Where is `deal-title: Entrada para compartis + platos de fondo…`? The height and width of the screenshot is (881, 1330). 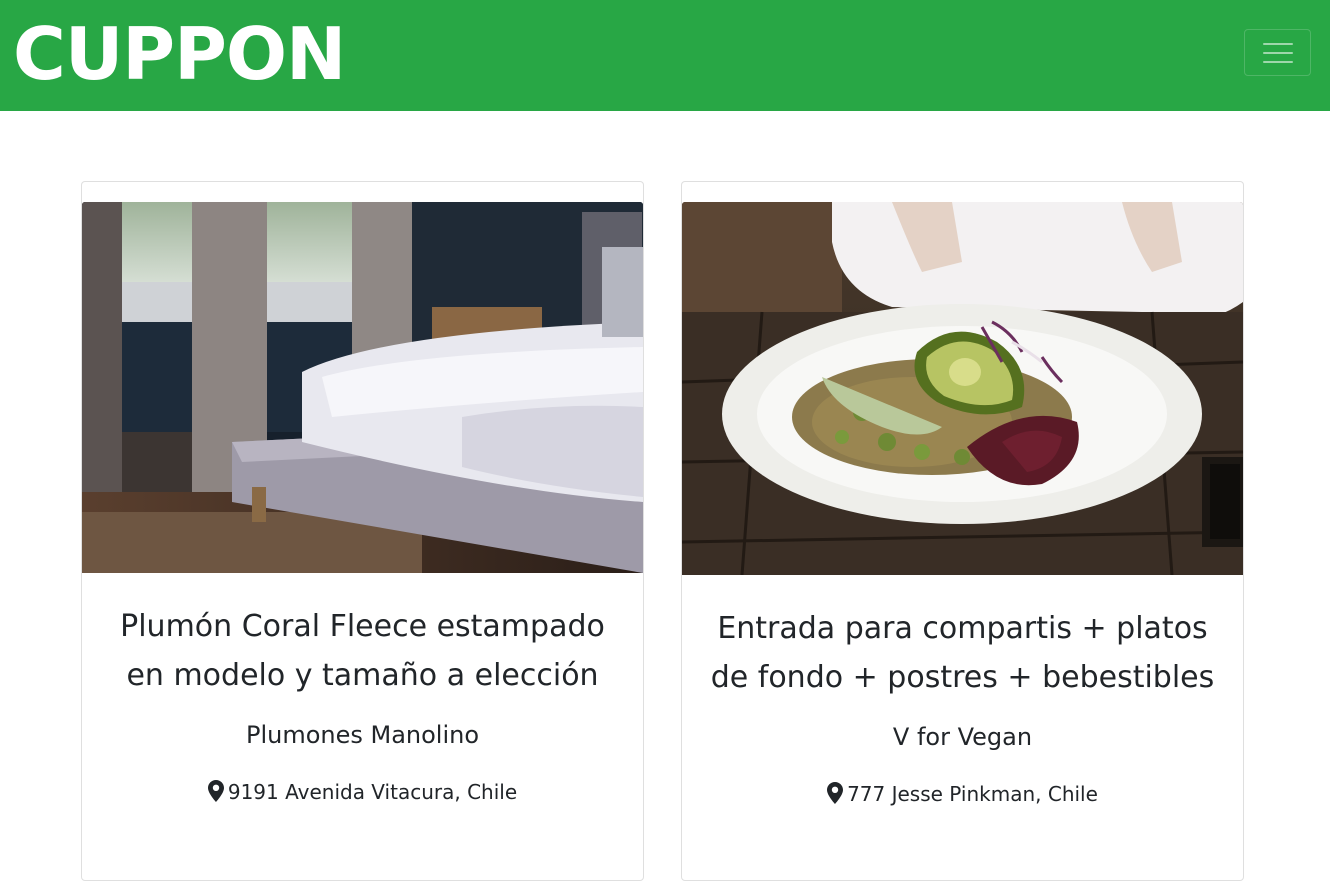 deal-title: Entrada para compartis + platos de fondo… is located at coordinates (962, 653).